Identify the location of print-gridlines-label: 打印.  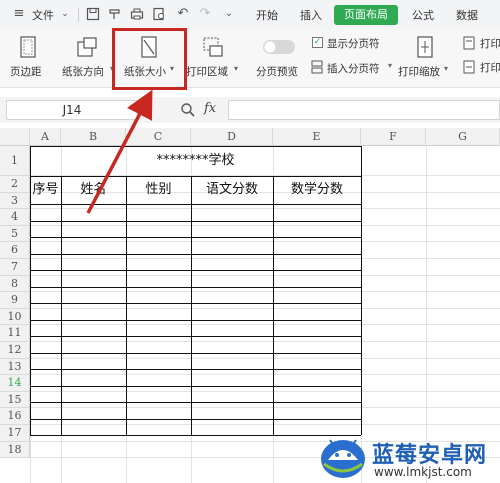
(490, 68).